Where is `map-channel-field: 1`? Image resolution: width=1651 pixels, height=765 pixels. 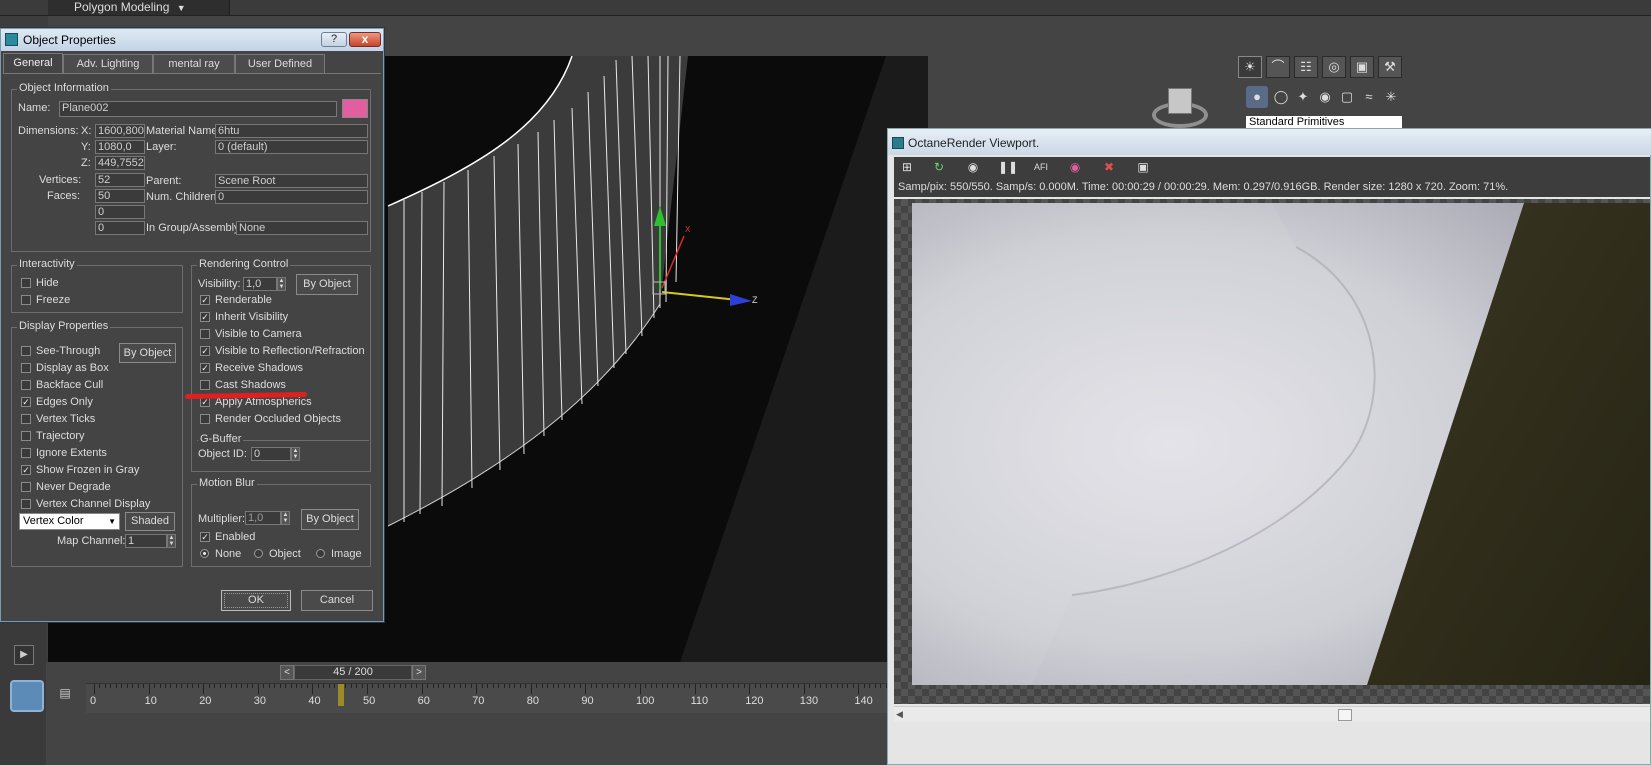 map-channel-field: 1 is located at coordinates (146, 541).